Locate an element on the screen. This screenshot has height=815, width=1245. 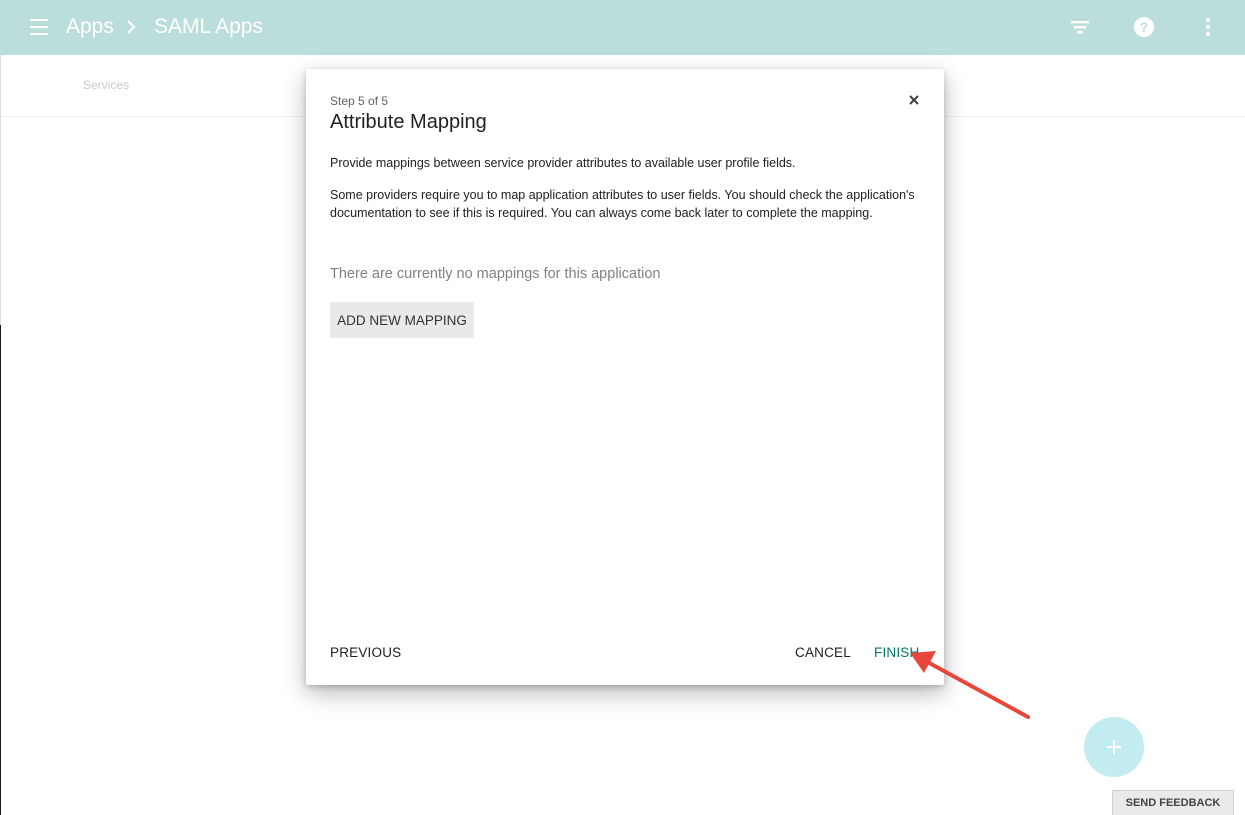
send-feedback-button: SEND FEEDBACK is located at coordinates (1173, 802).